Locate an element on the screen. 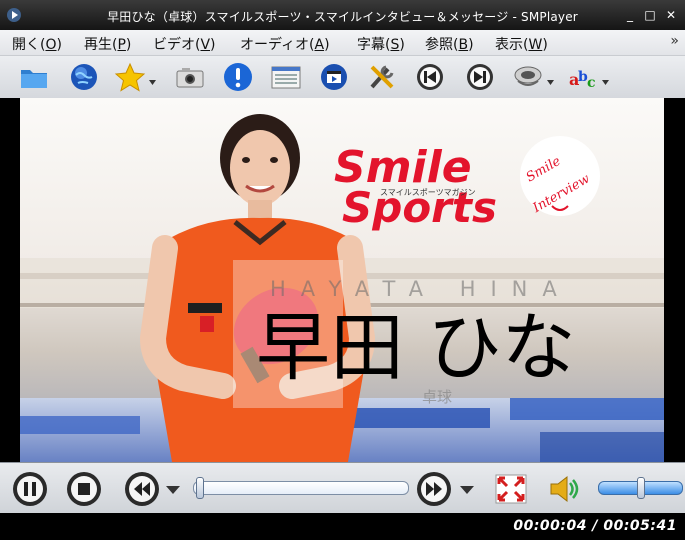  toolbar: a b c is located at coordinates (342, 77).